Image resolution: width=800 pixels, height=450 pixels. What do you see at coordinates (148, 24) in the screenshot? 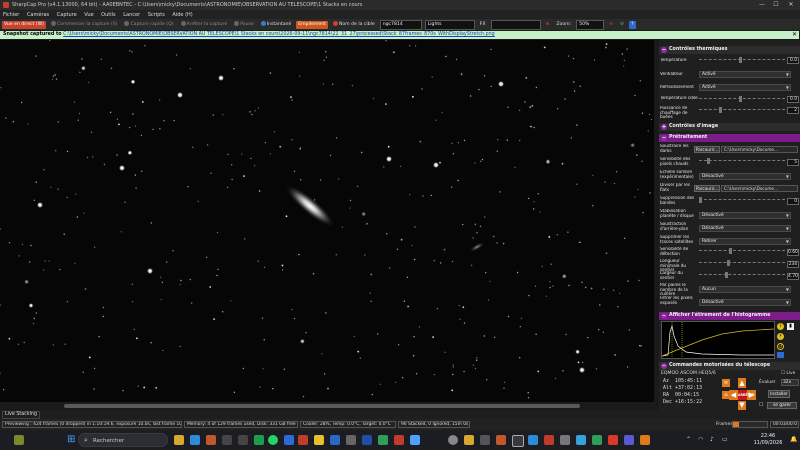
I see `quick-capture-button: Capture rapide (Q)` at bounding box center [148, 24].